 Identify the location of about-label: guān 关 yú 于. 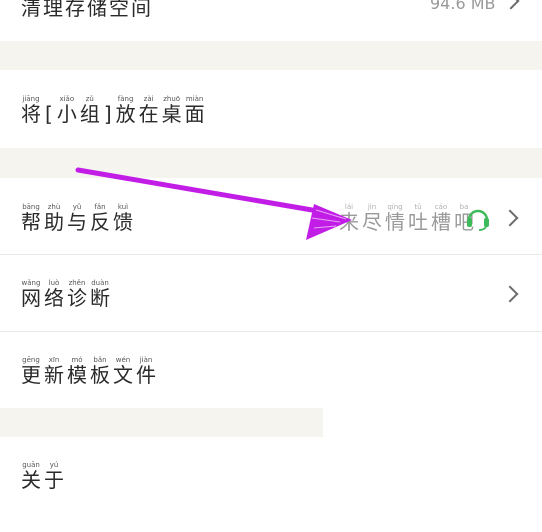
(44, 476).